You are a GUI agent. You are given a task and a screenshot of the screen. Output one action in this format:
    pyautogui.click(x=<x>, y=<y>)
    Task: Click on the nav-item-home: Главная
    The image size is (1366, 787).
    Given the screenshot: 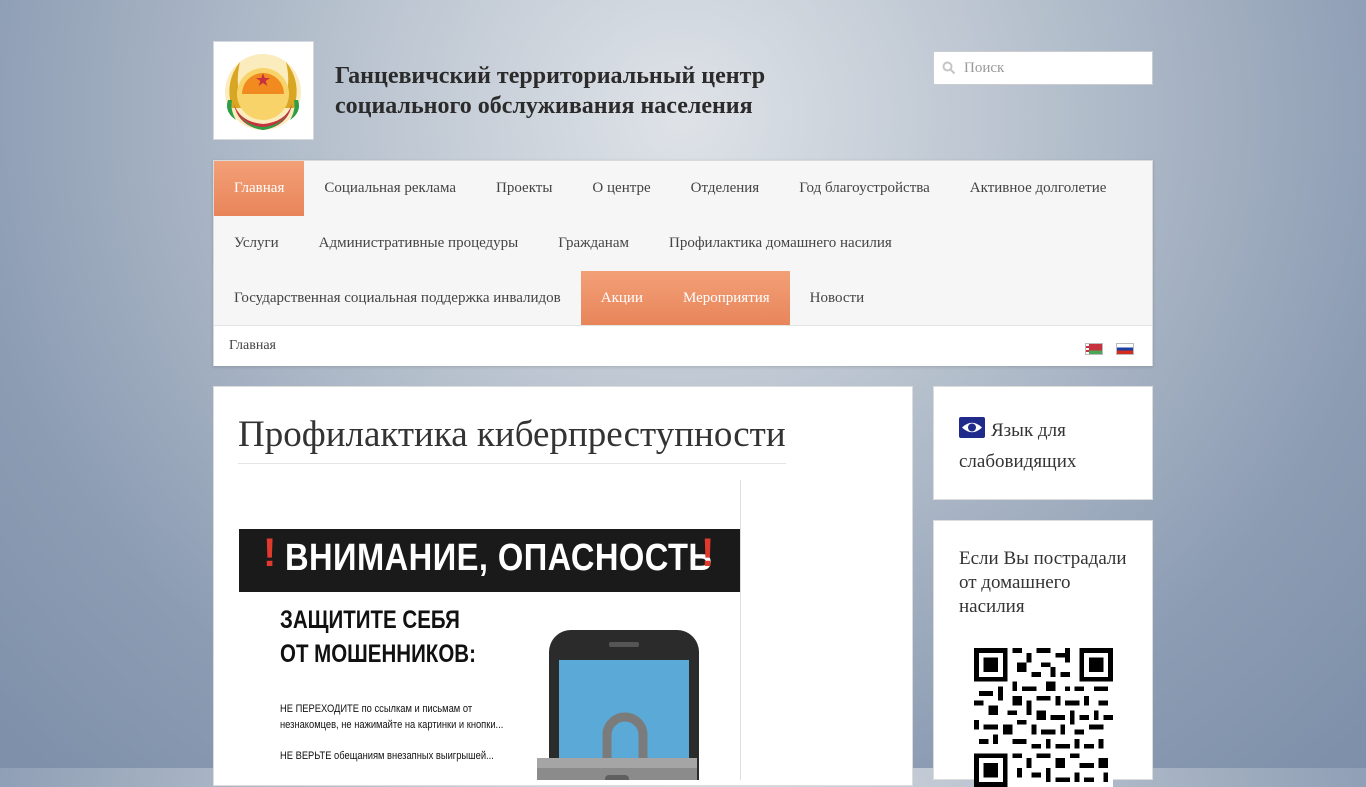 What is the action you would take?
    pyautogui.click(x=259, y=188)
    